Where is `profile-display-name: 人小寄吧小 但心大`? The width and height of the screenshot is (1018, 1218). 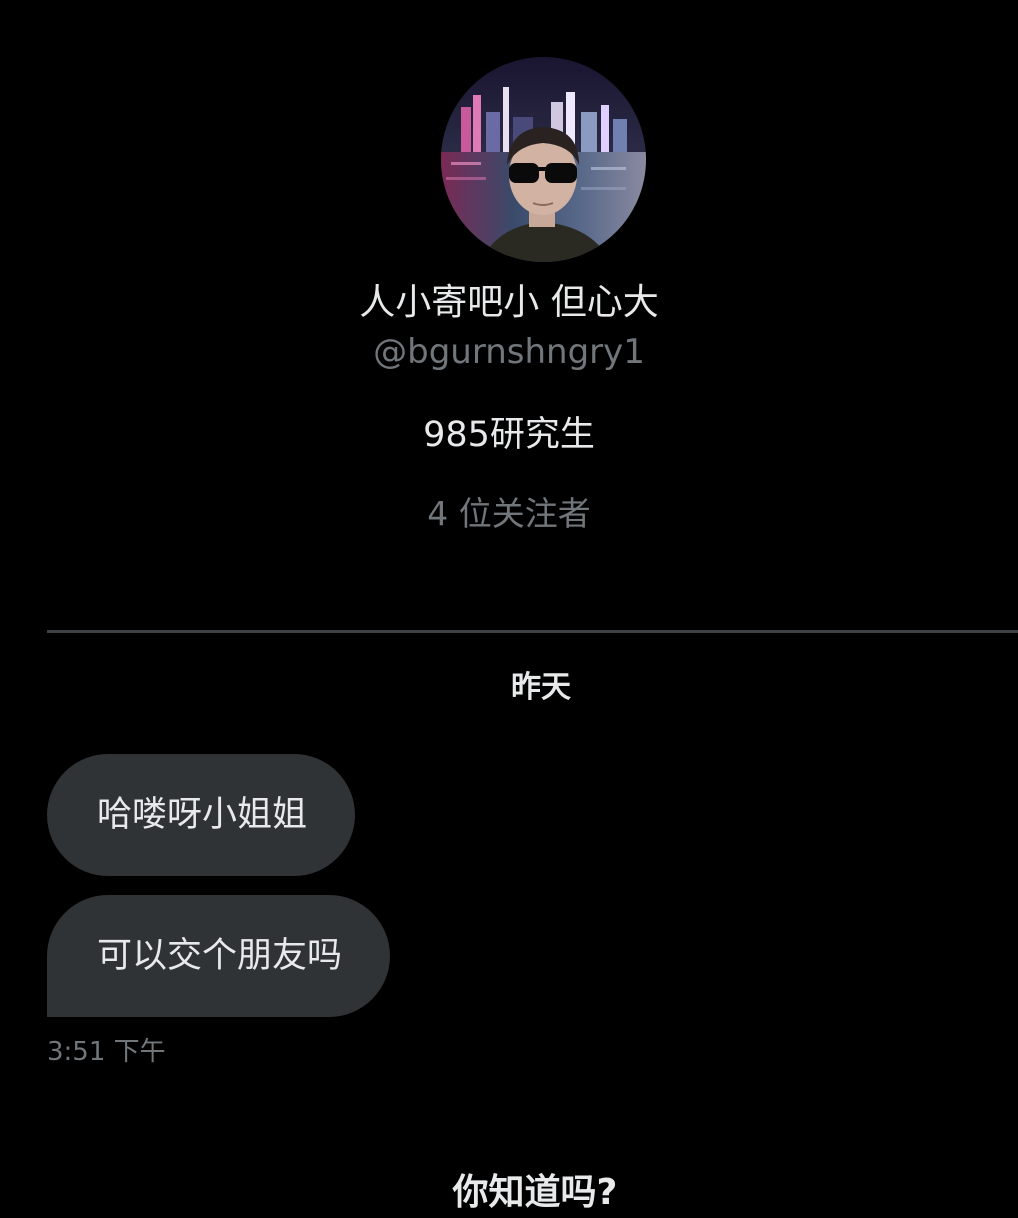 profile-display-name: 人小寄吧小 但心大 is located at coordinates (509, 302).